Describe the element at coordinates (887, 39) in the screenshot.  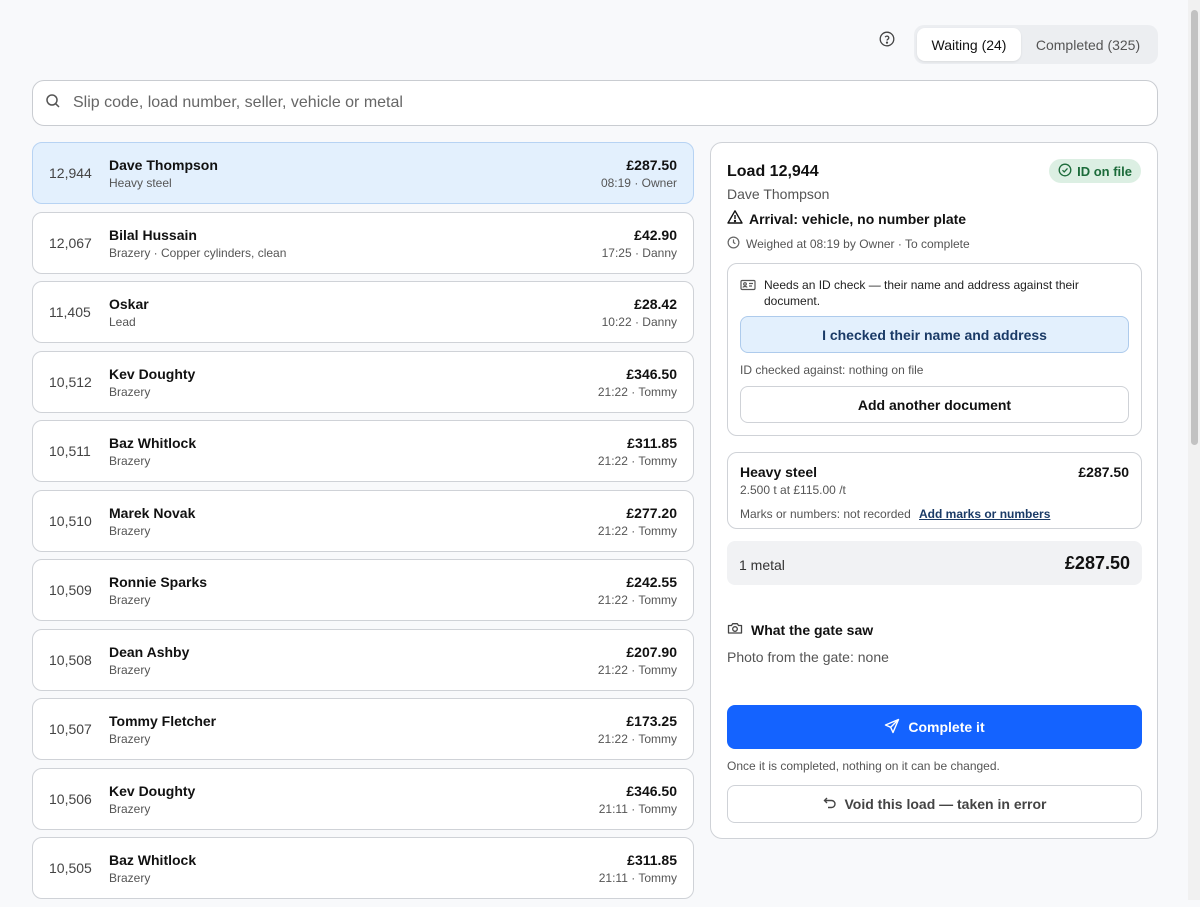
I see `help-circle-icon` at that location.